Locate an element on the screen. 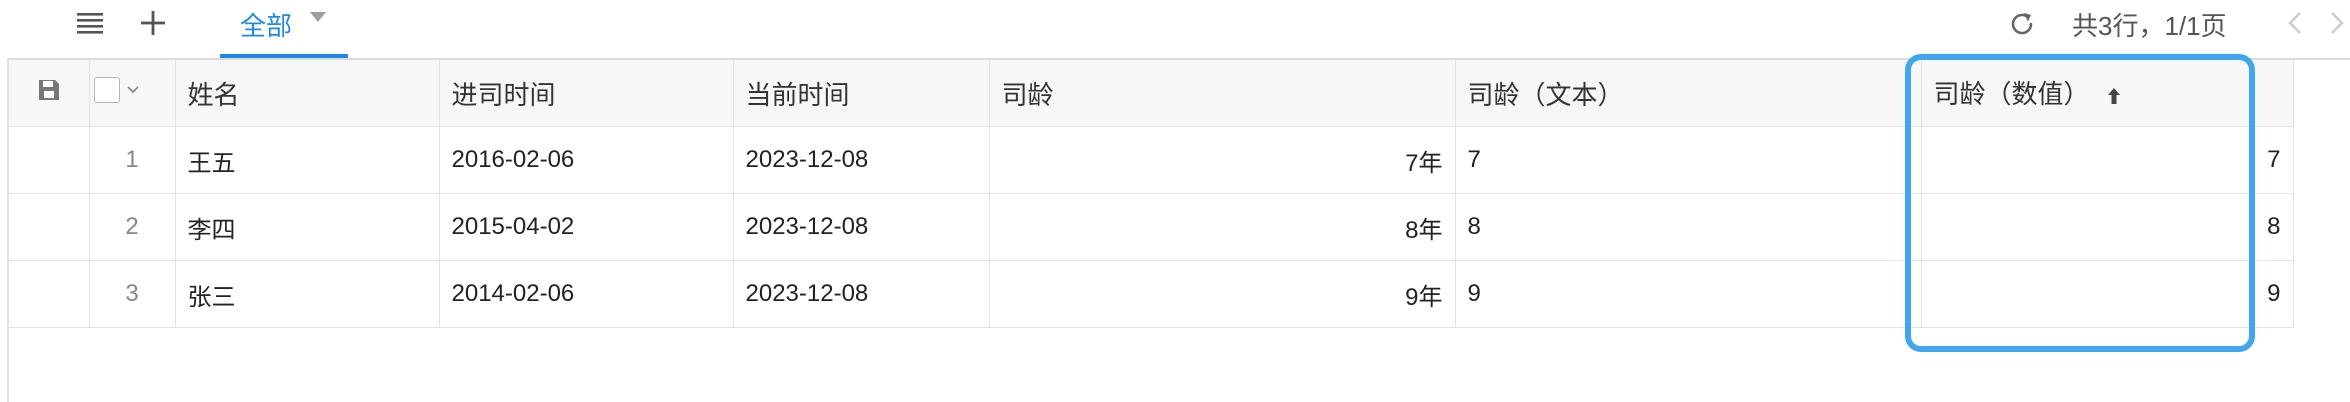 The image size is (2350, 402). chevron-down-icon is located at coordinates (133, 90).